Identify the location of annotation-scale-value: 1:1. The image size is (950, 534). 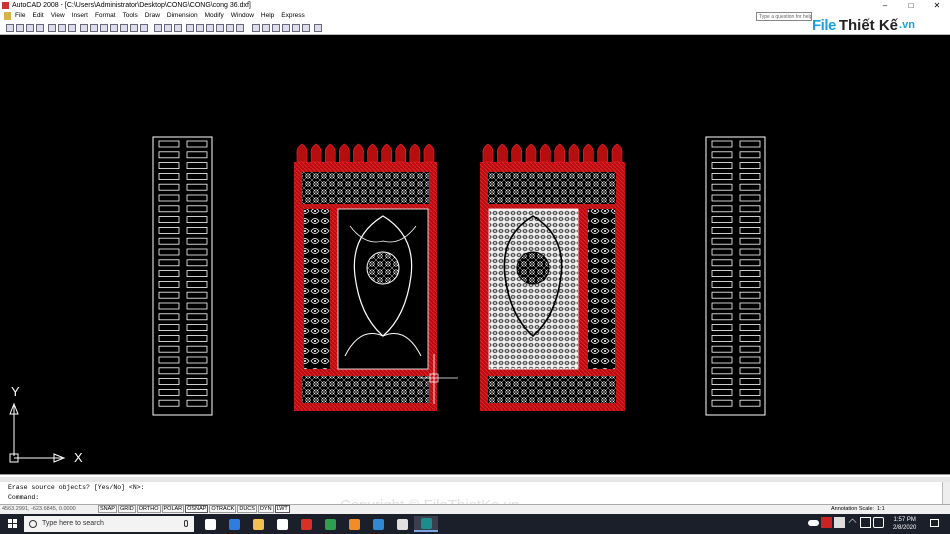
(881, 509).